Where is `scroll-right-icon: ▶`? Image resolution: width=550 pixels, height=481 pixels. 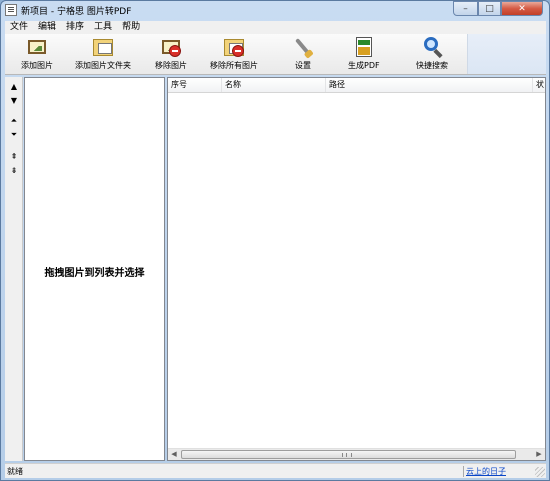 scroll-right-icon: ▶ is located at coordinates (539, 454).